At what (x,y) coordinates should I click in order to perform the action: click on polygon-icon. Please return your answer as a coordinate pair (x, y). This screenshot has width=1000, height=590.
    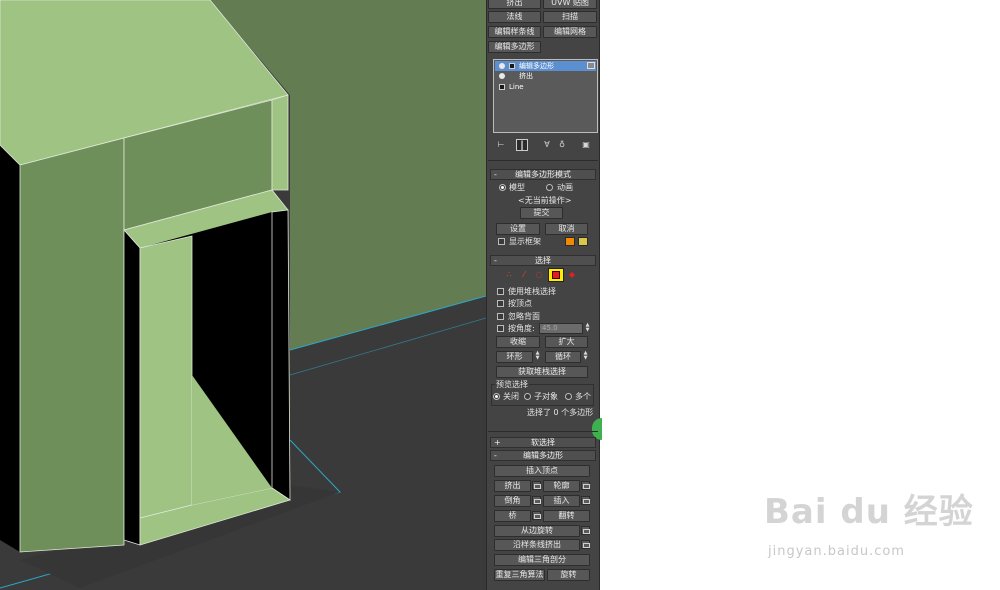
    Looking at the image, I should click on (556, 275).